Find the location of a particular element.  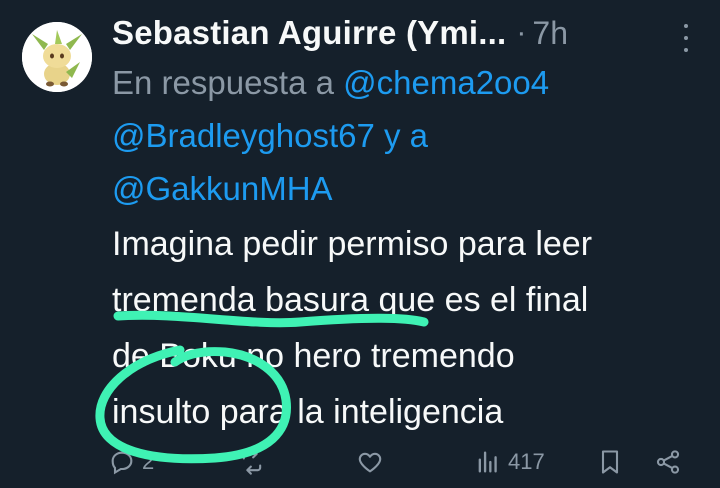

leafeon-avatar-icon is located at coordinates (57, 57).